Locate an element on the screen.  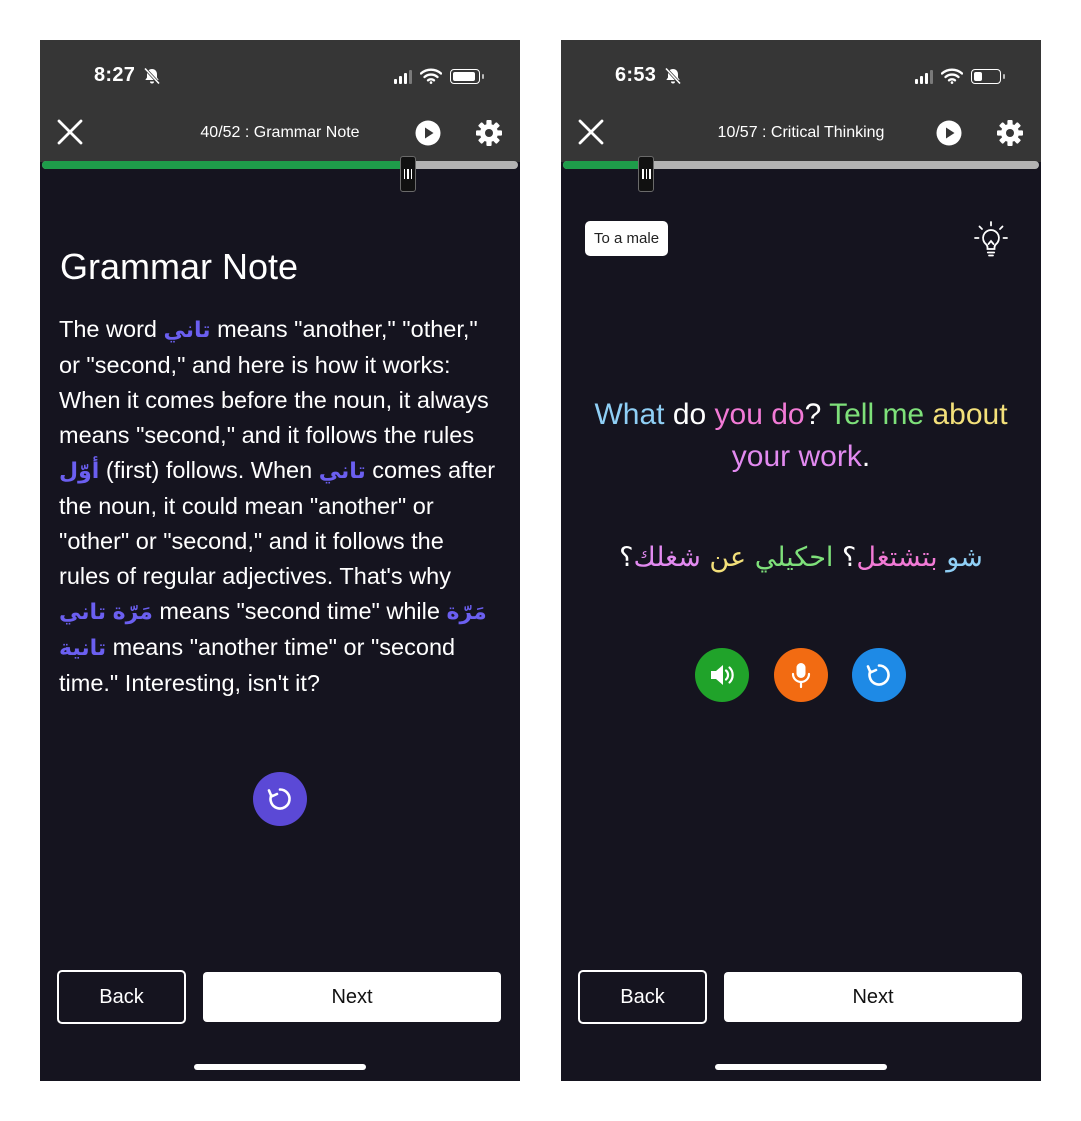
status-time: 6:53 is located at coordinates (636, 75).